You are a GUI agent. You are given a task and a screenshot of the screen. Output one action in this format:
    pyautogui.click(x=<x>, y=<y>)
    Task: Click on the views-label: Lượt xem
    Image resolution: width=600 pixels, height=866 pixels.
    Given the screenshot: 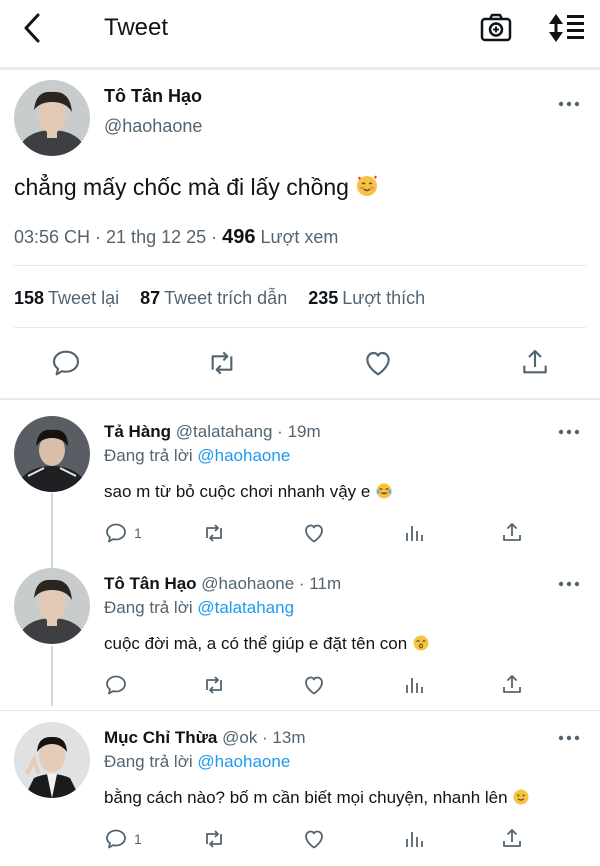 What is the action you would take?
    pyautogui.click(x=299, y=237)
    